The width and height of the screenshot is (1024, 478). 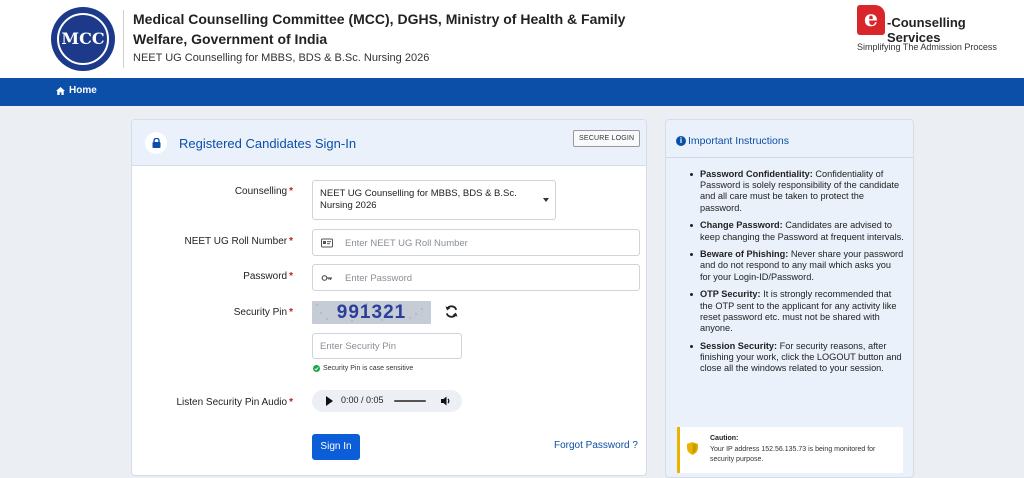 I want to click on key-icon, so click(x=326, y=278).